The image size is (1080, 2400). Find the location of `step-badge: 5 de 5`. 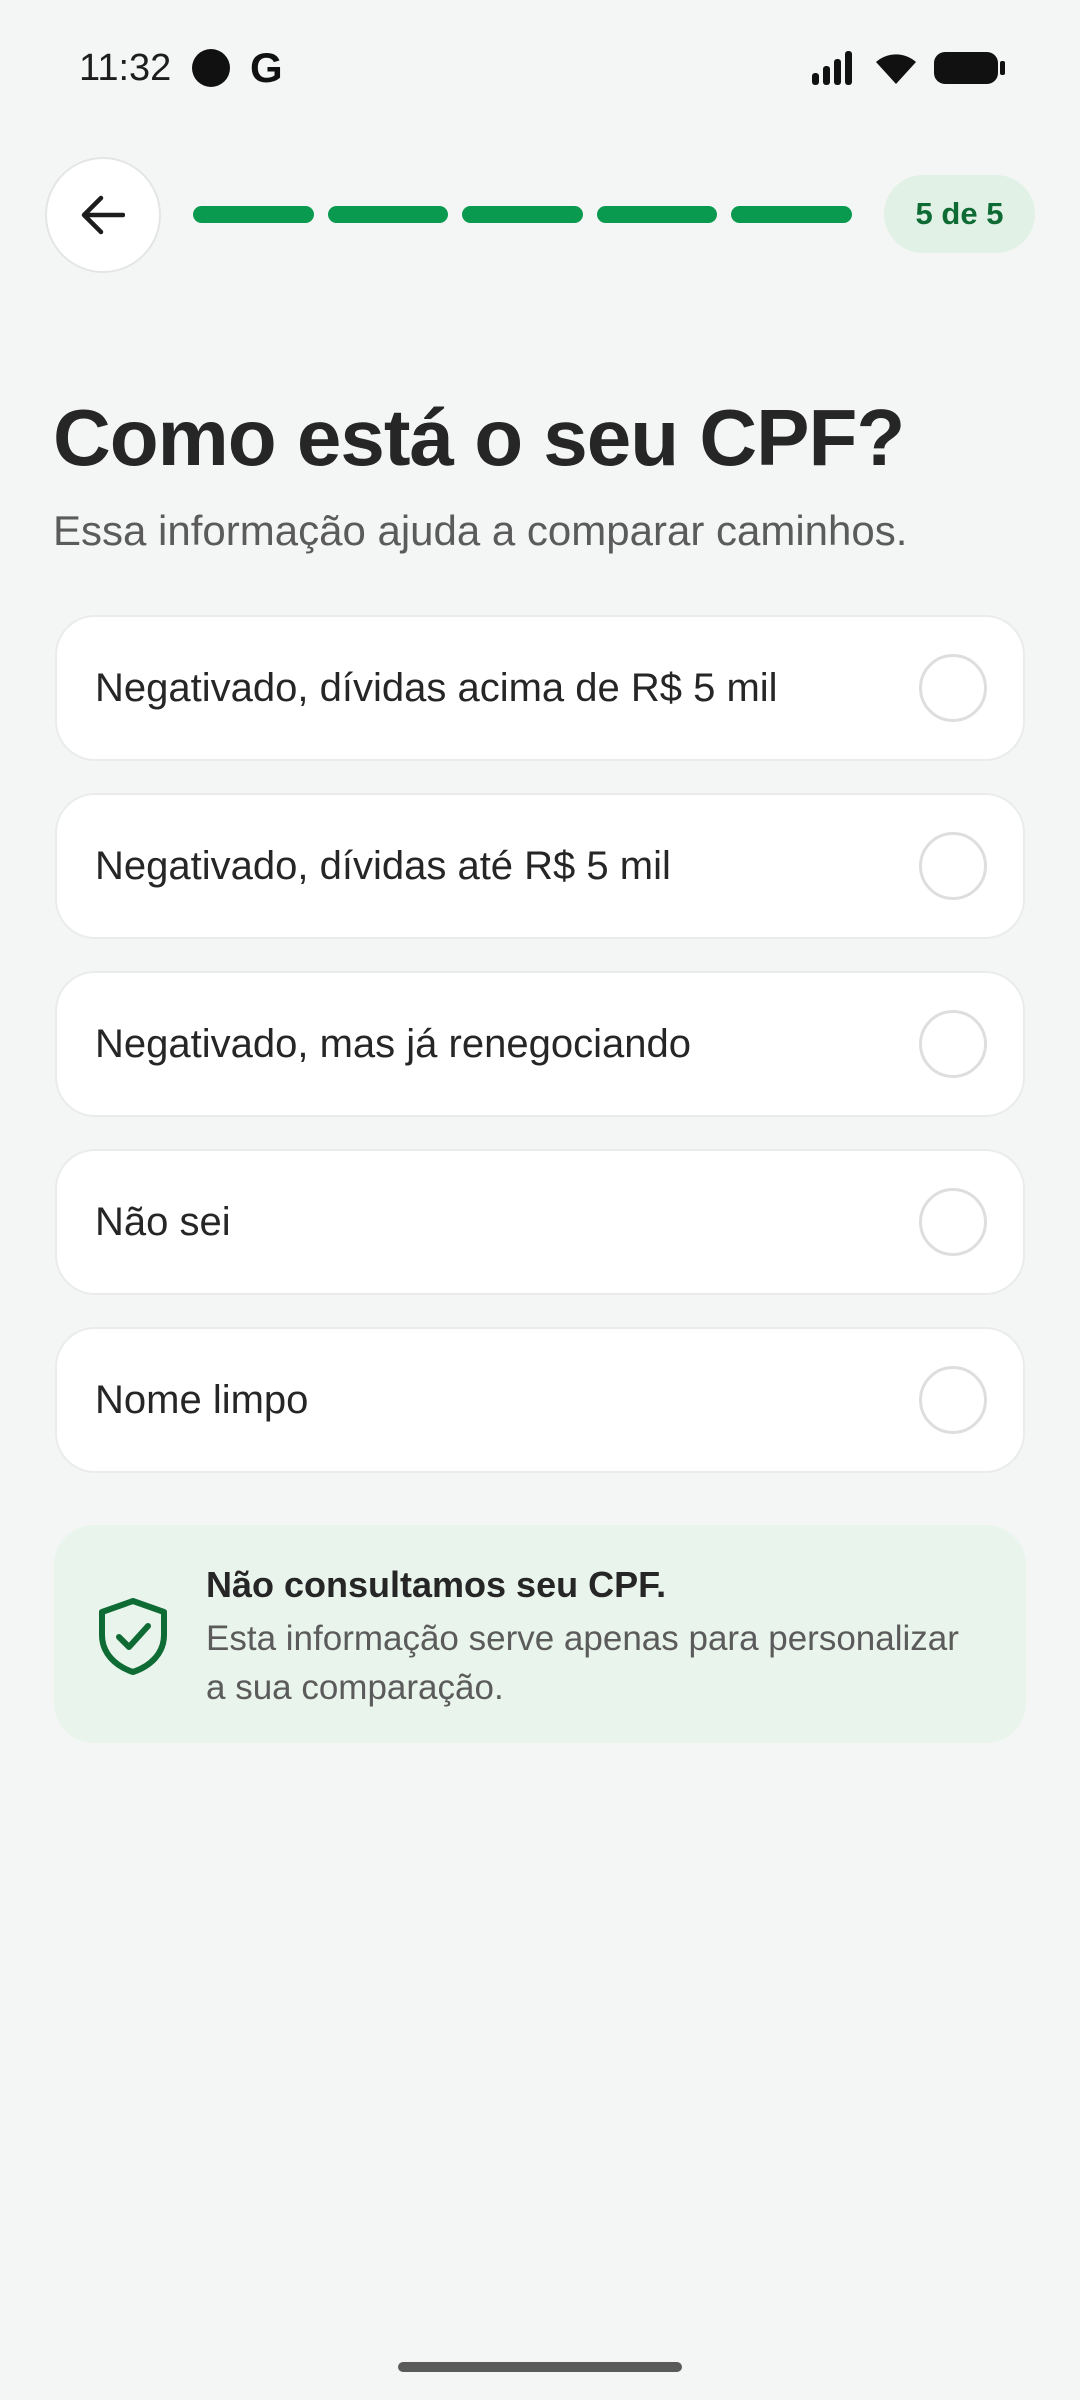

step-badge: 5 de 5 is located at coordinates (959, 214).